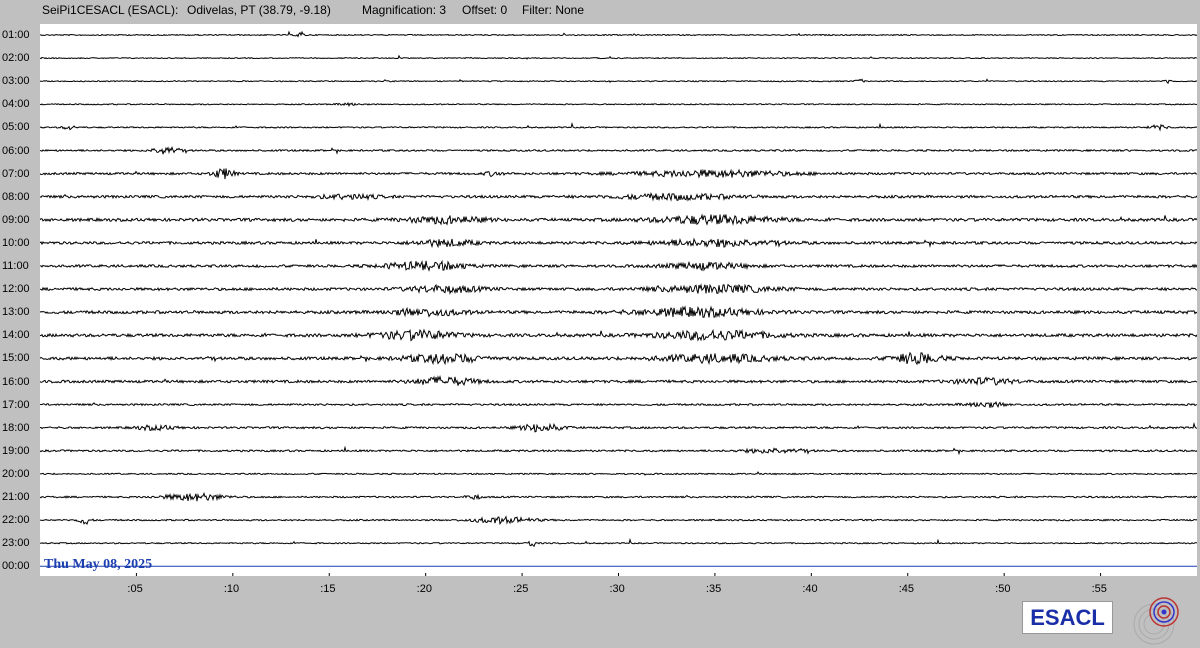 The image size is (1200, 648). What do you see at coordinates (16, 242) in the screenshot?
I see `hour-label: 10:00` at bounding box center [16, 242].